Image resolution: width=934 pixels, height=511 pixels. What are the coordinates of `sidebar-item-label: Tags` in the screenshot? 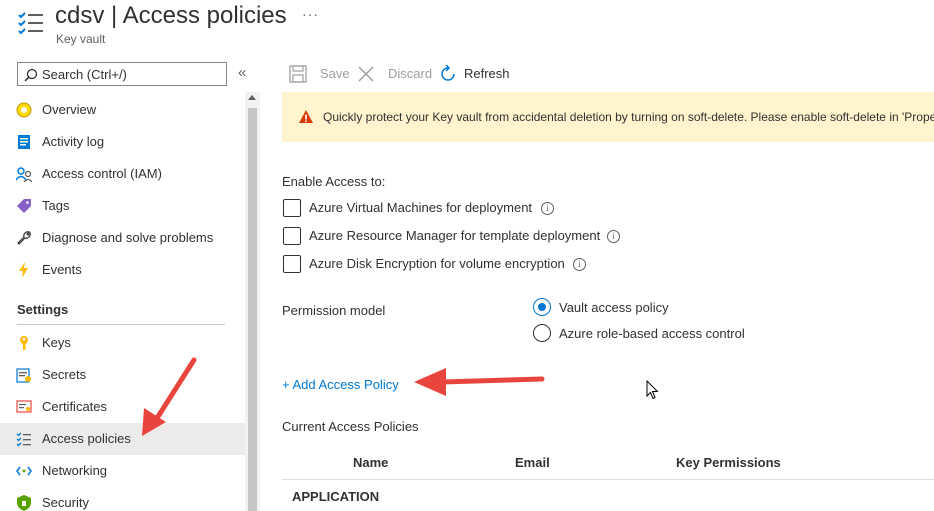 It's located at (56, 205).